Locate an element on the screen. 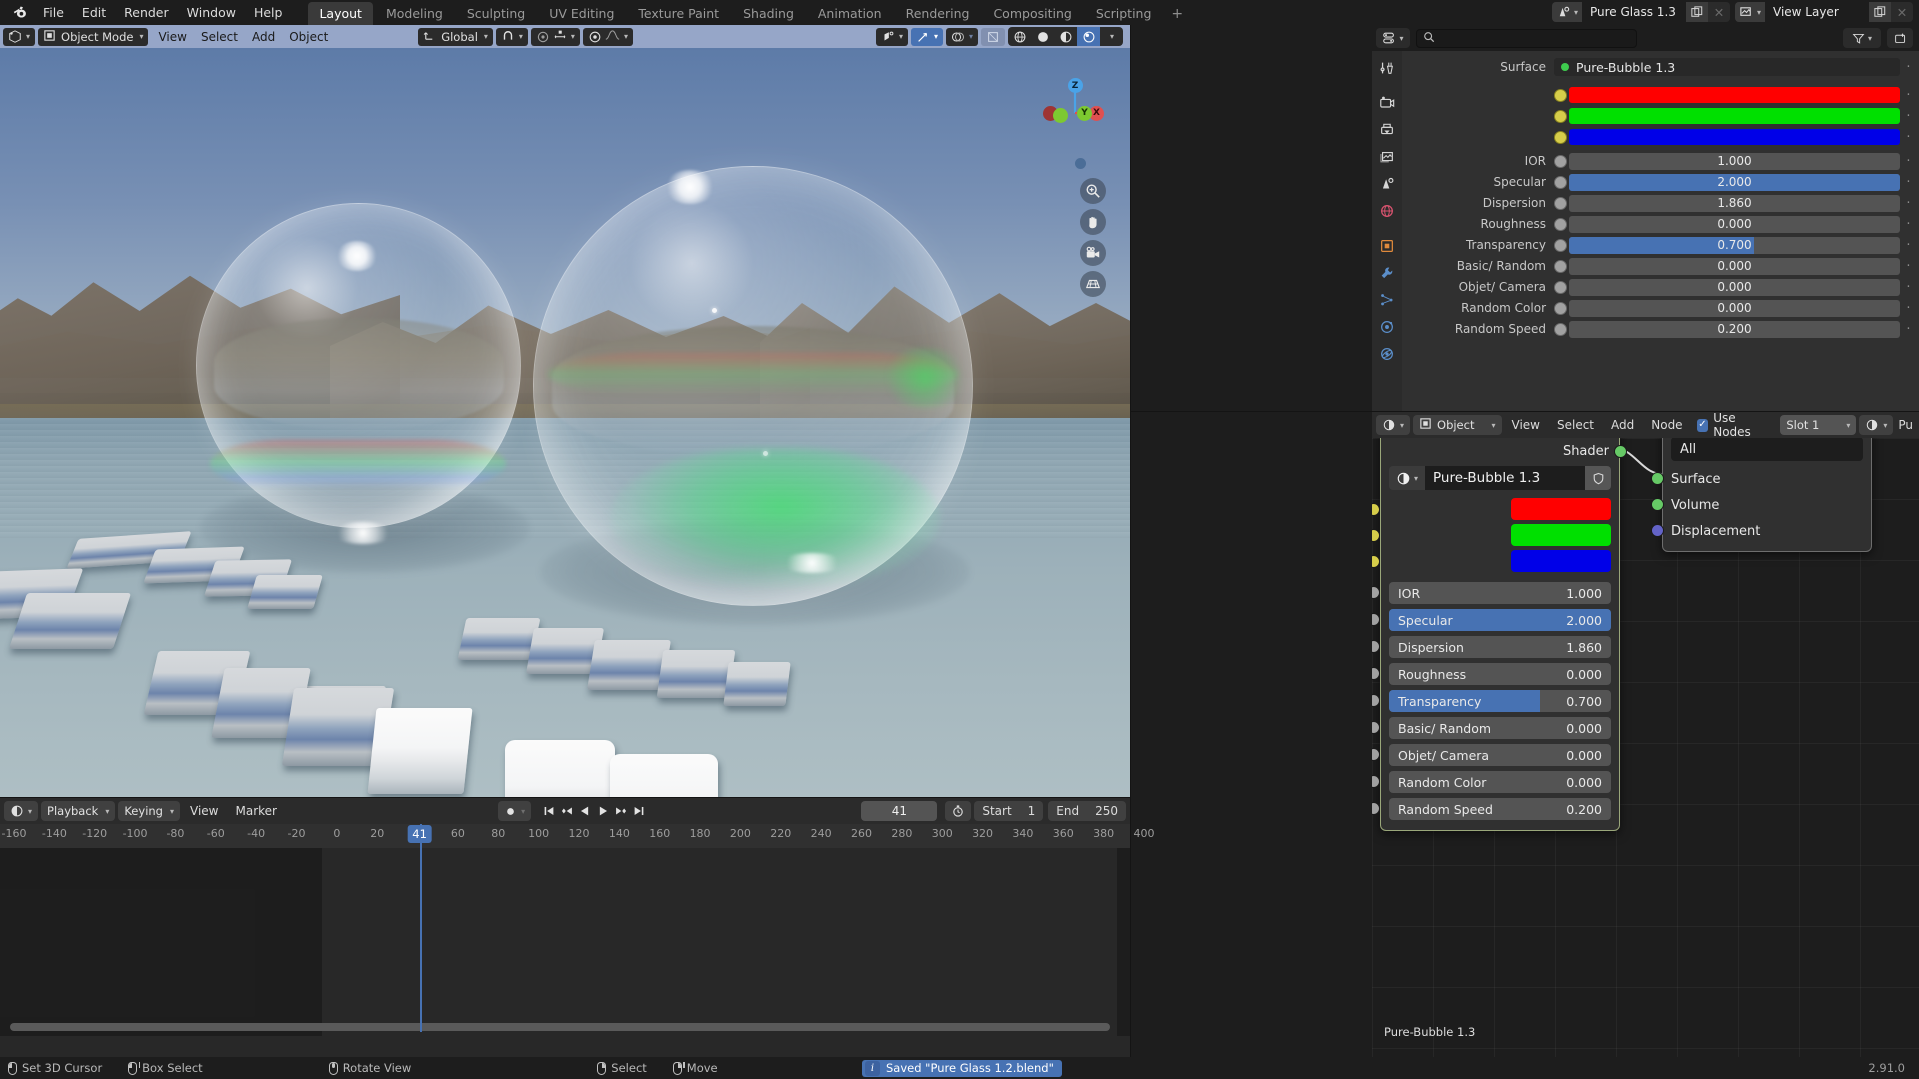  gizmo-icon: ▾ is located at coordinates (926, 36).